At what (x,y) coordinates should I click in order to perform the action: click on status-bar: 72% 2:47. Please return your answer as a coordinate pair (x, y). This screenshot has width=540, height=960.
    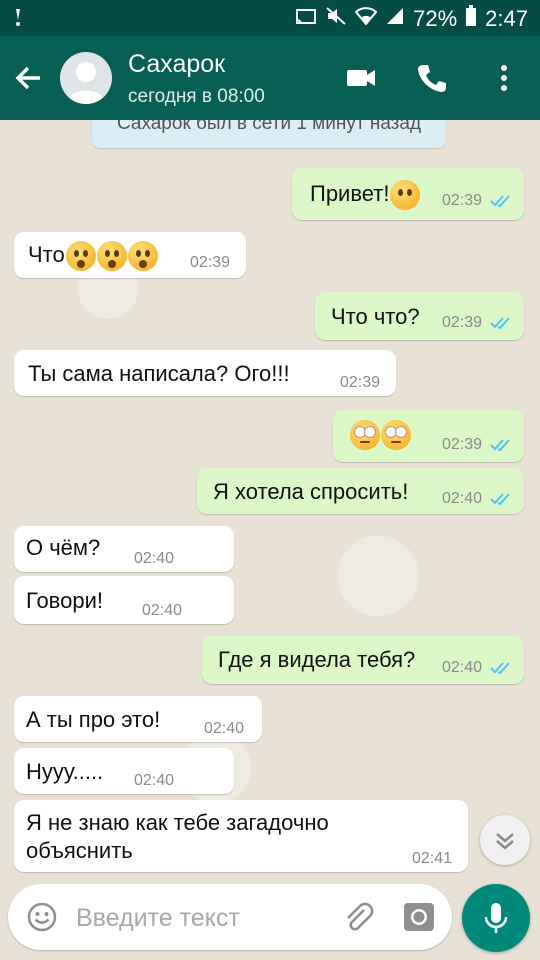
    Looking at the image, I should click on (270, 18).